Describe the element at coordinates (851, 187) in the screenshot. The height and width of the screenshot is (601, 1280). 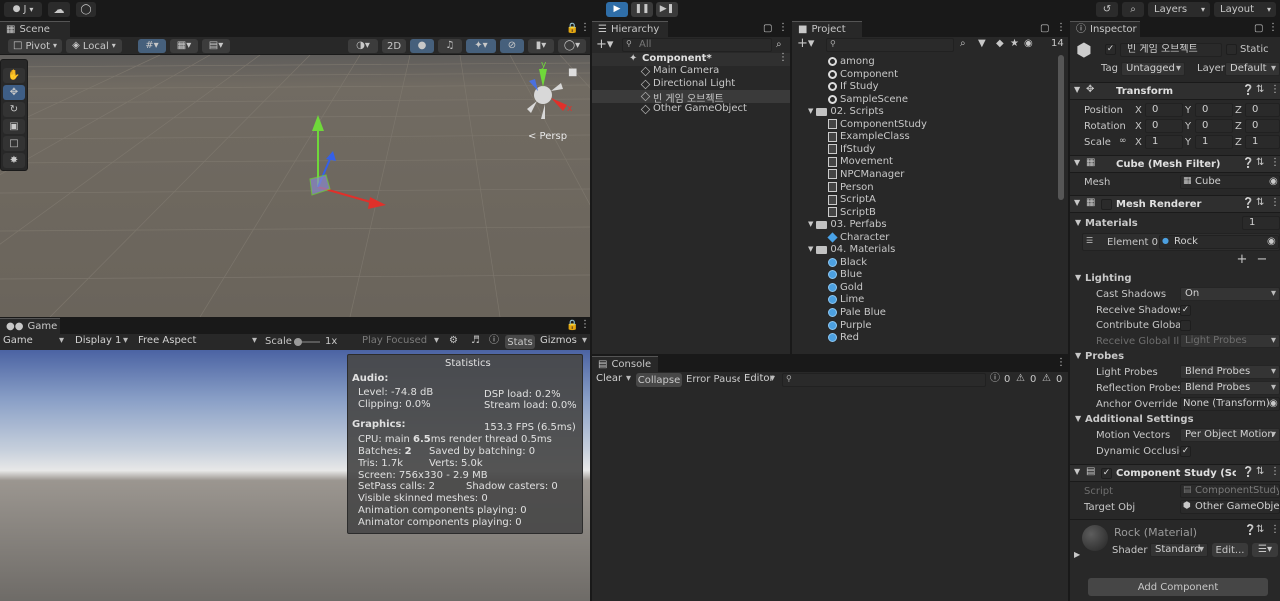
I see `project-item: Person` at that location.